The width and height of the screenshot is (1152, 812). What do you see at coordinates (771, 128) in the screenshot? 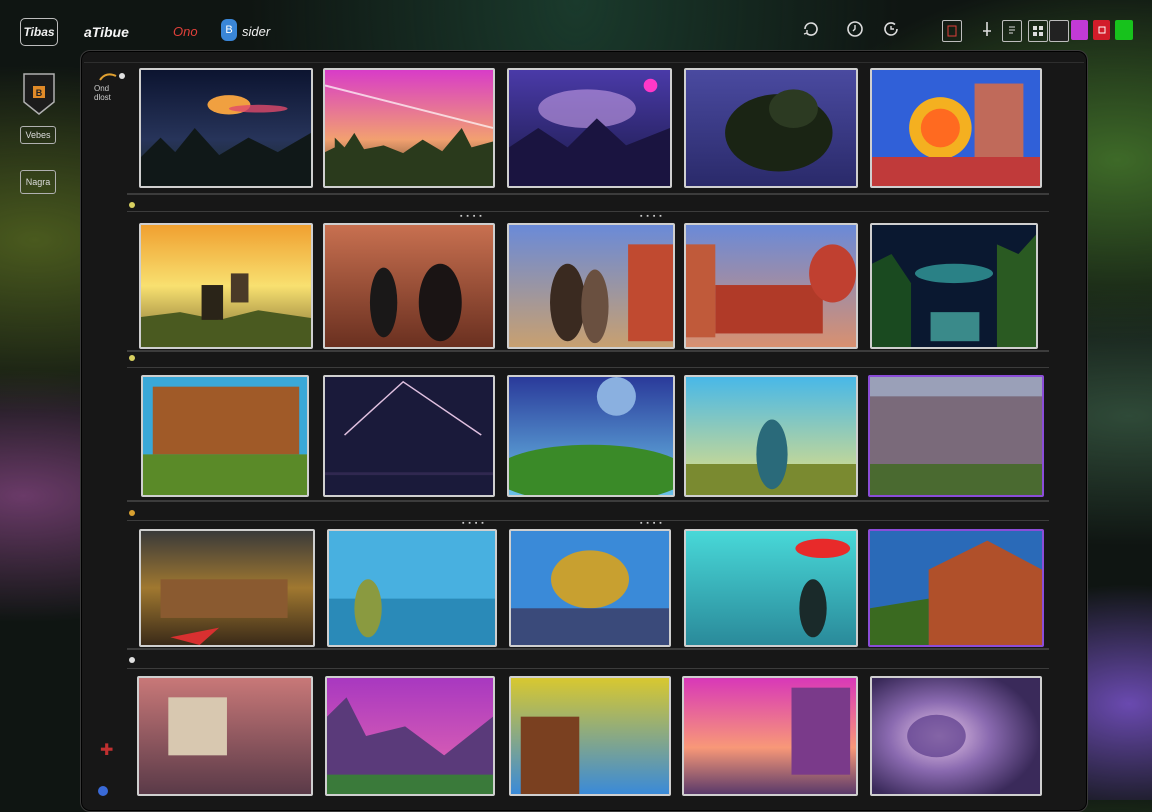
I see `thumbnail-bush-night` at bounding box center [771, 128].